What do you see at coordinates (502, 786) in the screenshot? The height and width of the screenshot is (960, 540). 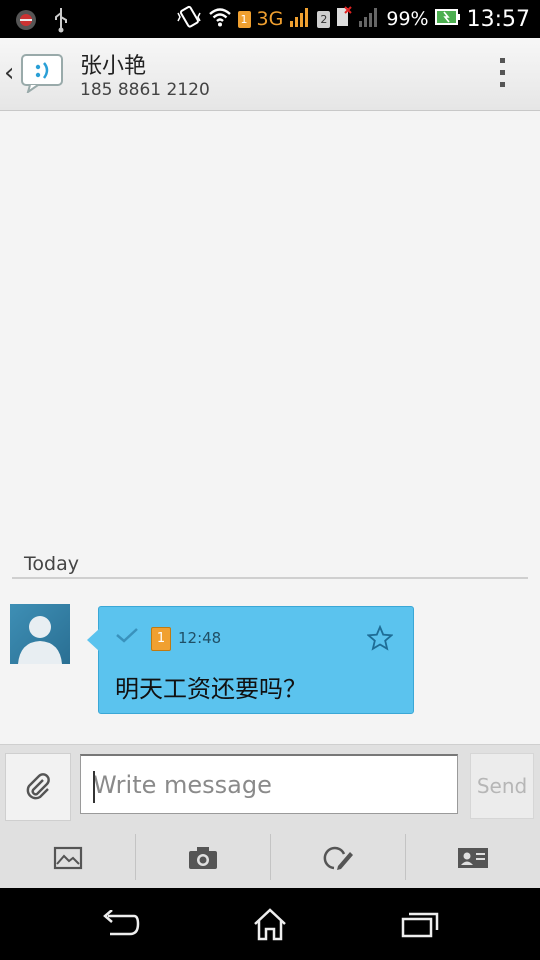 I see `send-button: Send` at bounding box center [502, 786].